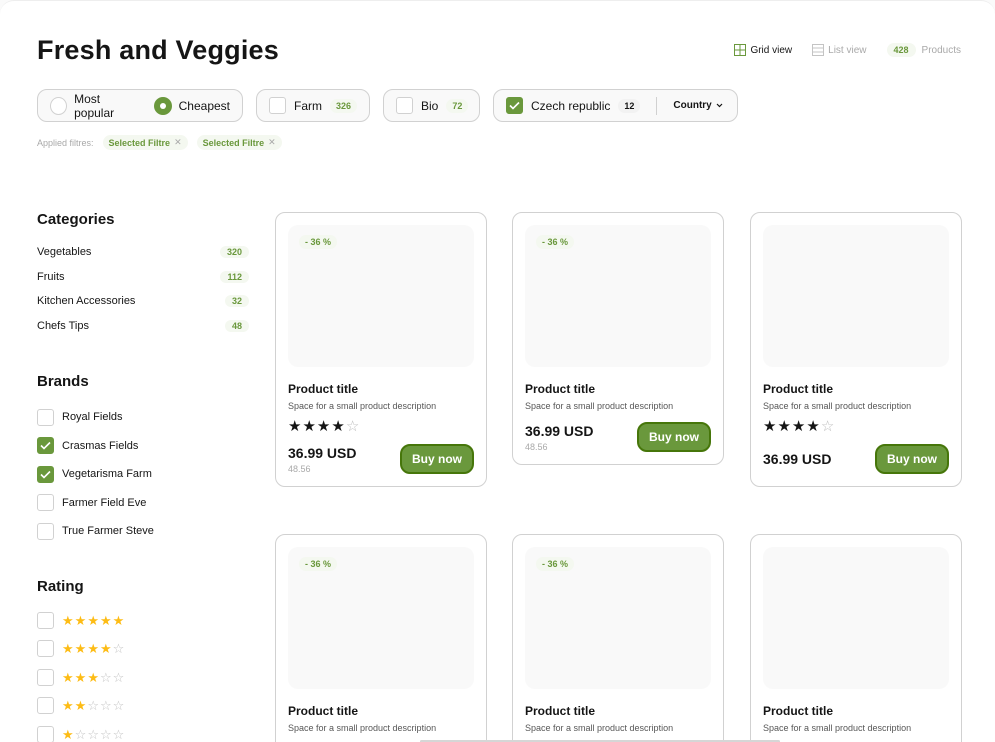 Image resolution: width=995 pixels, height=742 pixels. I want to click on sort-most-popular: Most popular, so click(95, 106).